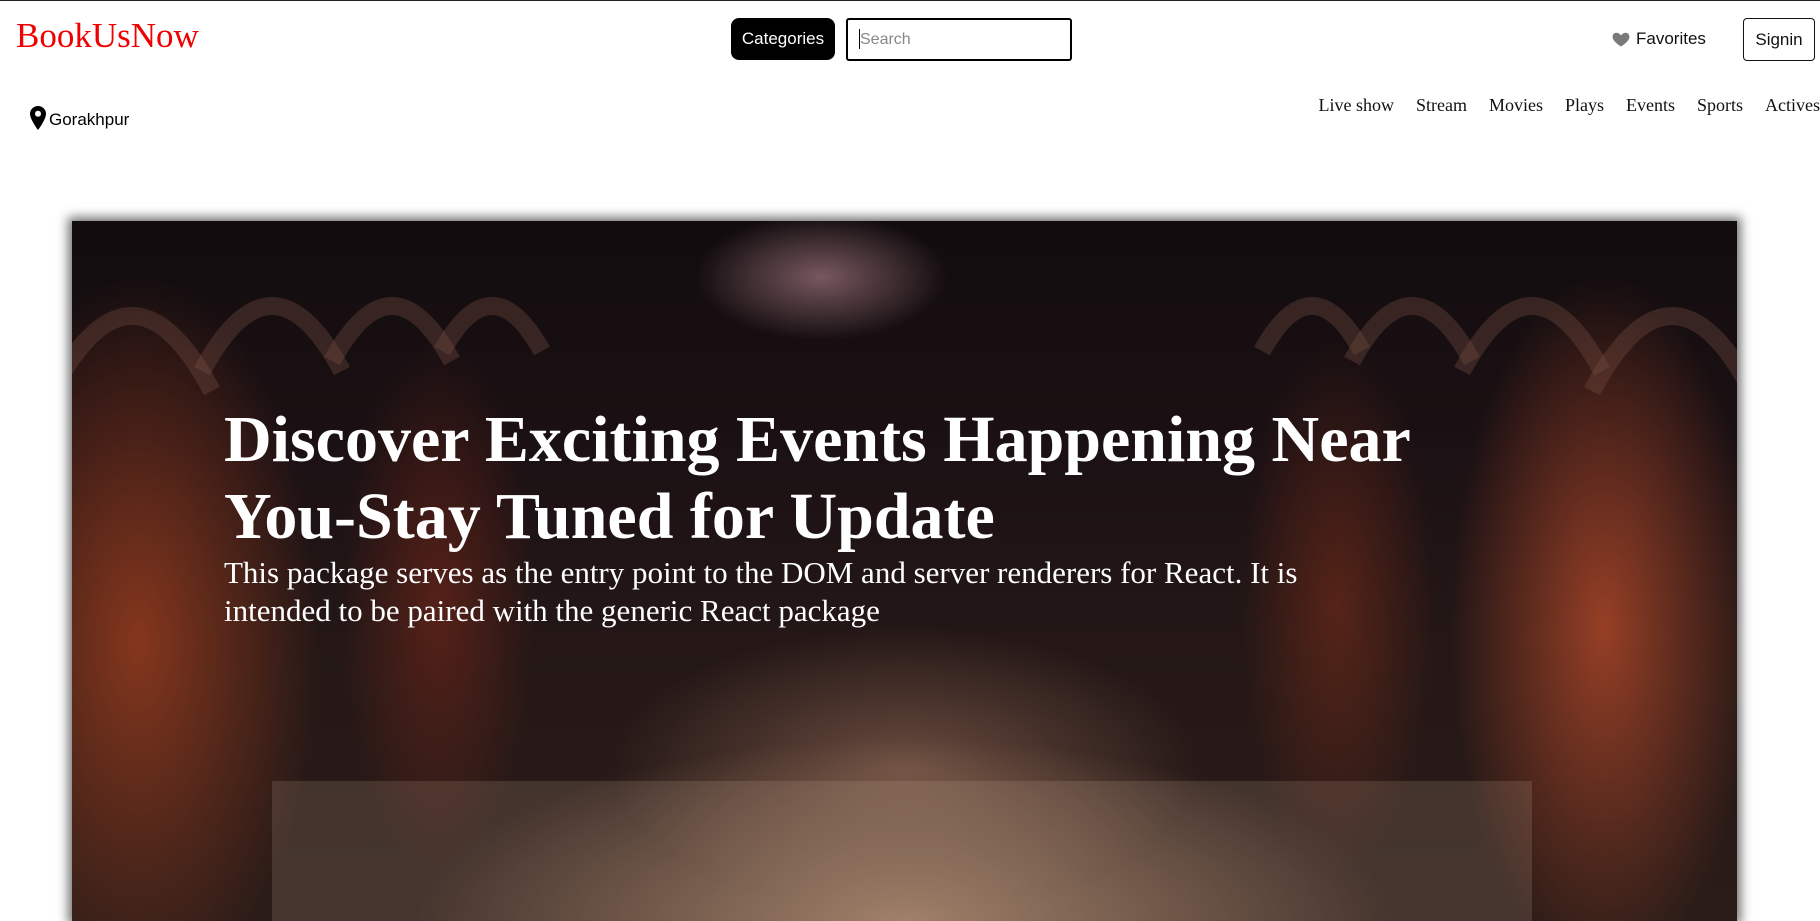 The image size is (1820, 921). Describe the element at coordinates (783, 39) in the screenshot. I see `categories-button: Categories` at that location.